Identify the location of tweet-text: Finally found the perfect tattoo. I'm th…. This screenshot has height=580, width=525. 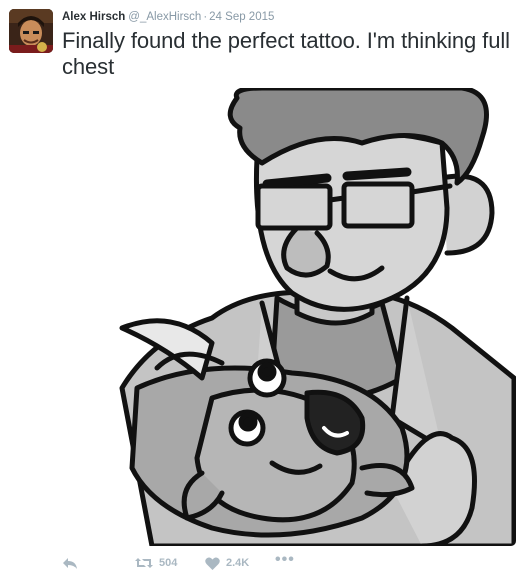
(286, 53).